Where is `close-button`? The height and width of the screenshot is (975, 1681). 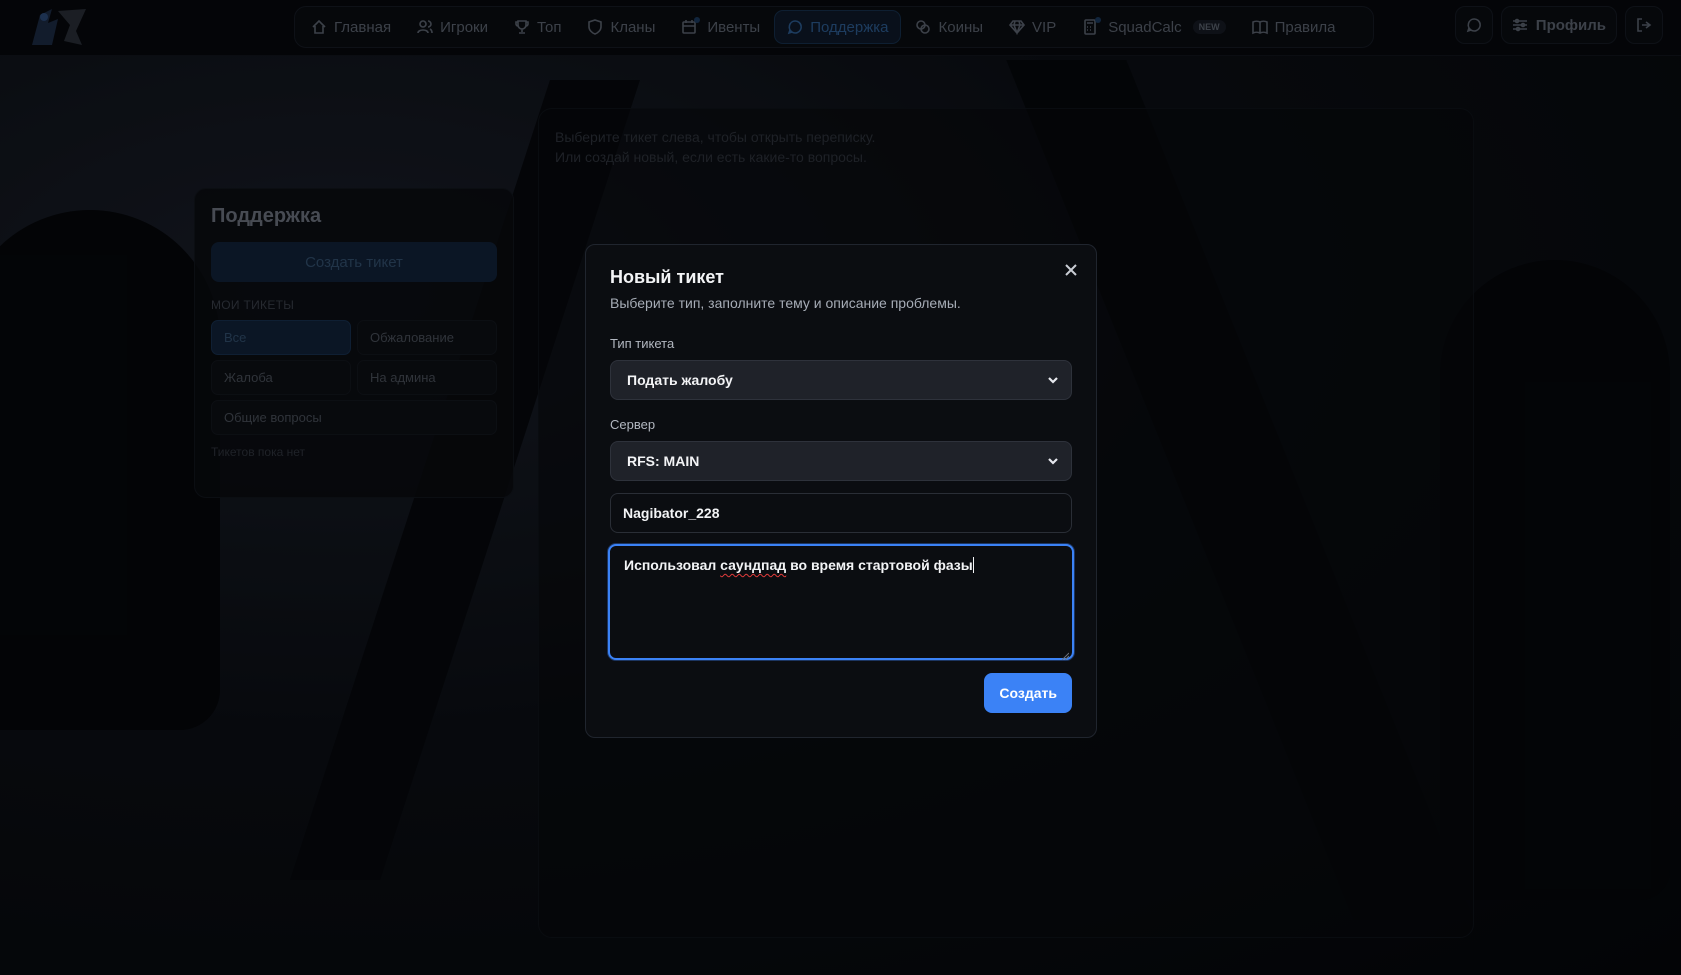 close-button is located at coordinates (1071, 270).